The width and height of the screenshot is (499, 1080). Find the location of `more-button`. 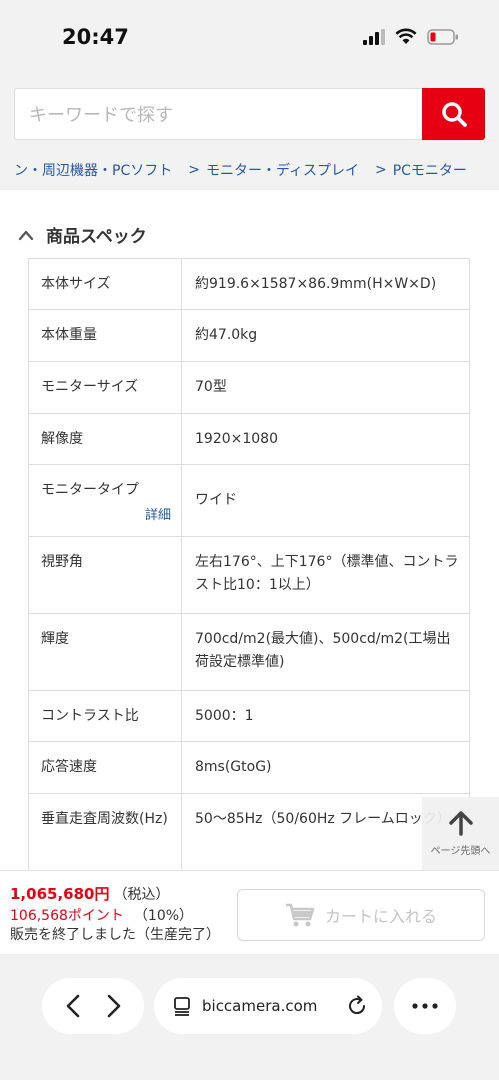

more-button is located at coordinates (425, 1006).